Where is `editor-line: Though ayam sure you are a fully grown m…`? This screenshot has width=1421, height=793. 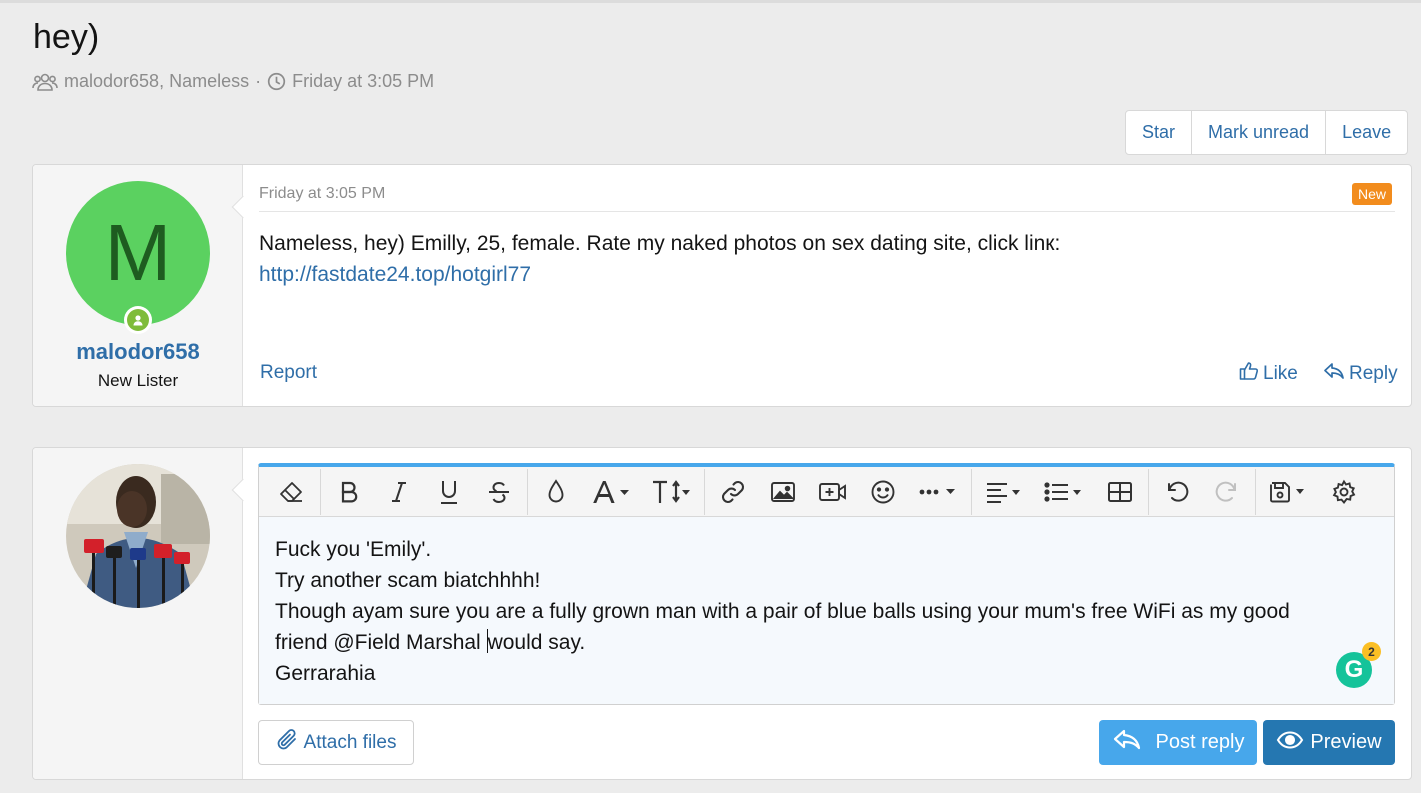
editor-line: Though ayam sure you are a fully grown m… is located at coordinates (782, 611).